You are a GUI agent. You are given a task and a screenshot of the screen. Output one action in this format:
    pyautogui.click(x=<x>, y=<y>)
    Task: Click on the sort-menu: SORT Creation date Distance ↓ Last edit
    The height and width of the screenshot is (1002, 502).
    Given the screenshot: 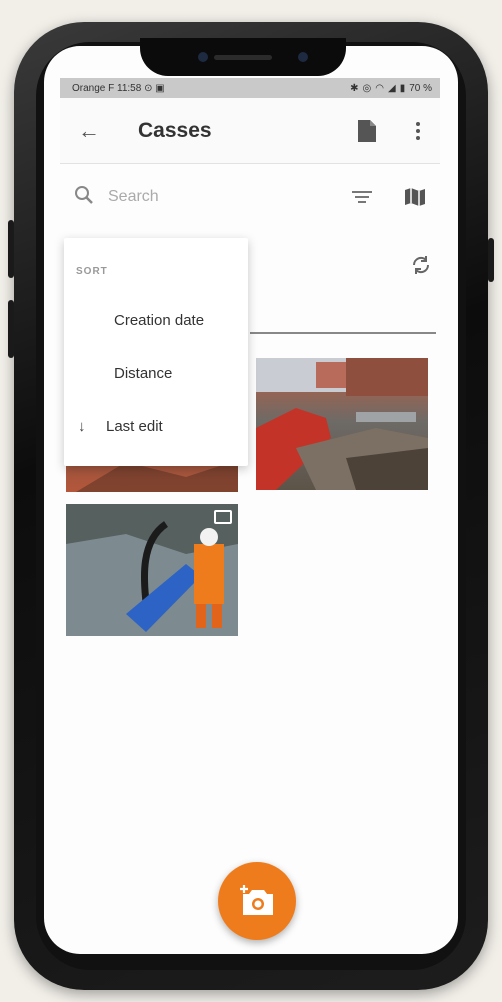 What is the action you would take?
    pyautogui.click(x=156, y=352)
    